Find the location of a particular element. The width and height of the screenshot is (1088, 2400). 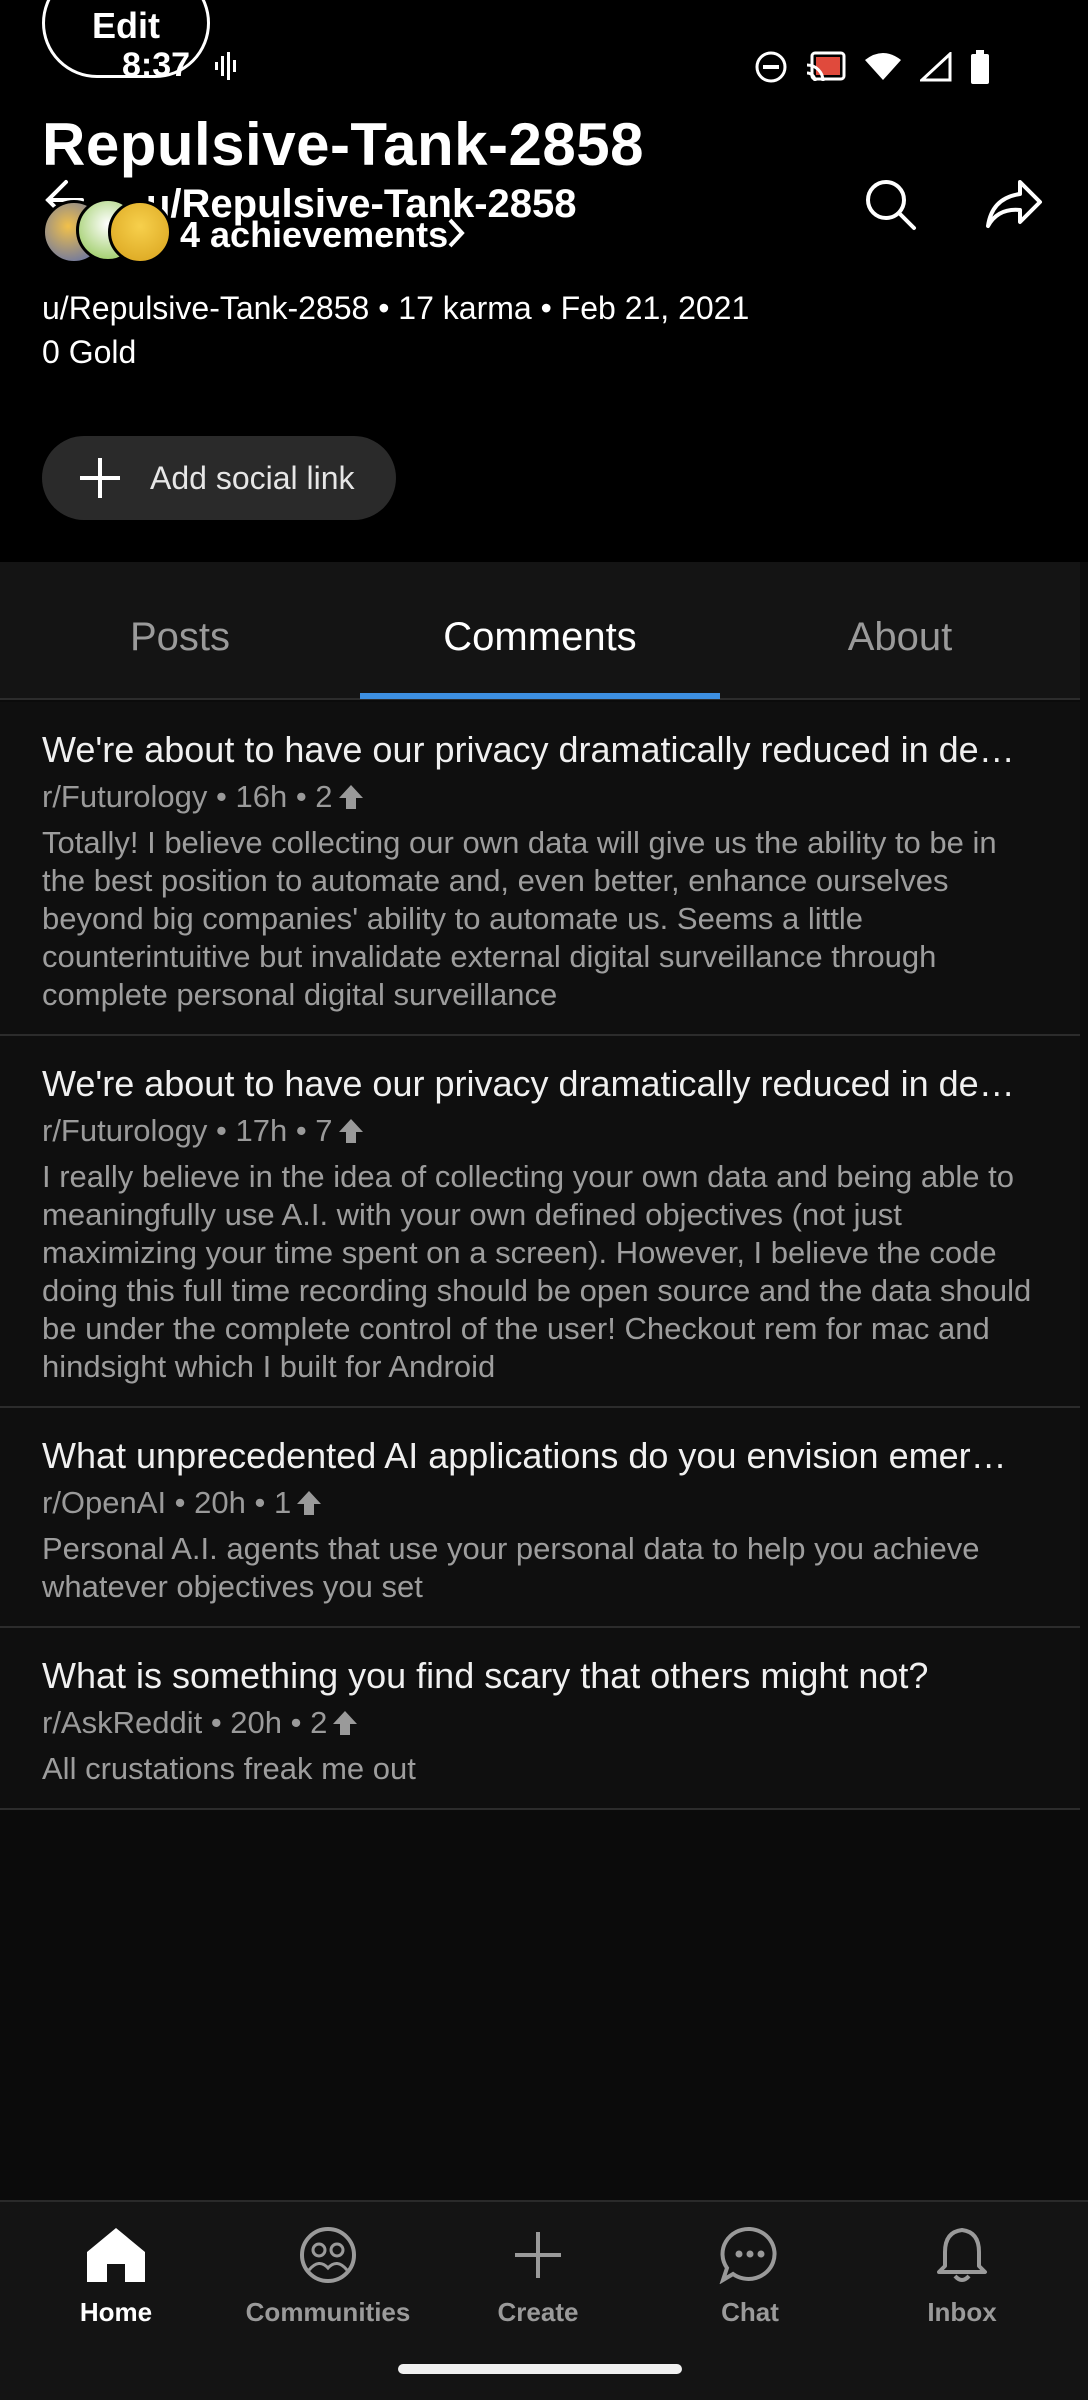

wifi-icon is located at coordinates (883, 66).